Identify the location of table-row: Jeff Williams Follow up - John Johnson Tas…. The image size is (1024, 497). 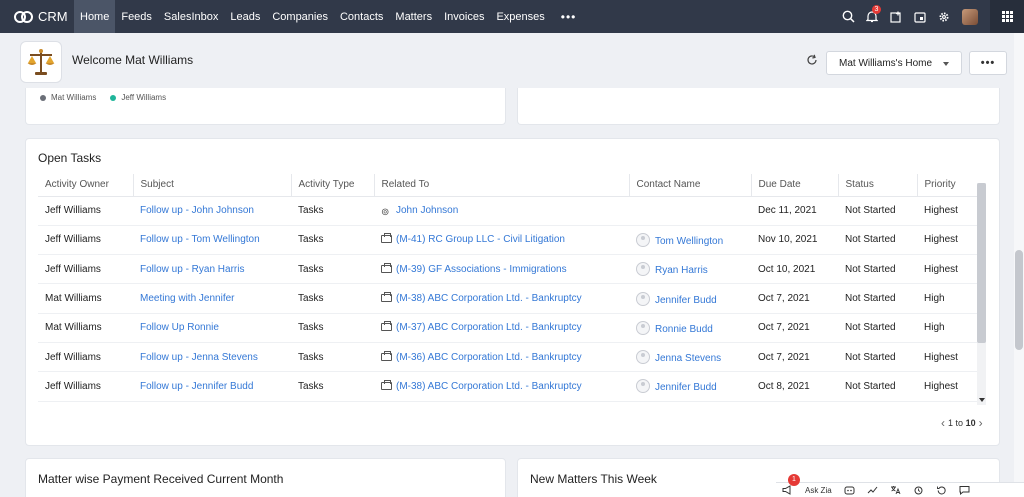
(512, 211).